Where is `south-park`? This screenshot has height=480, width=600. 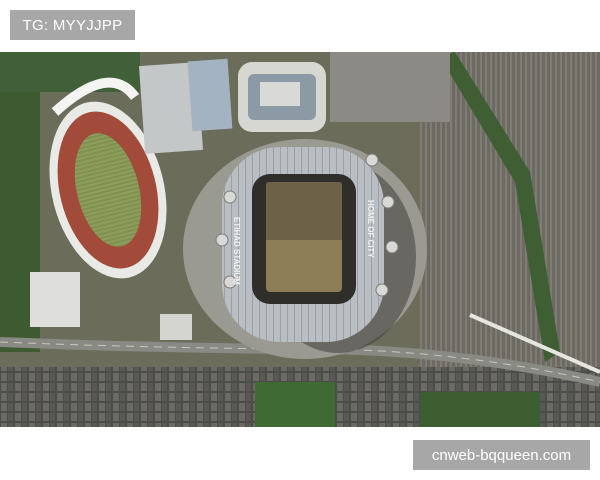
south-park is located at coordinates (295, 404).